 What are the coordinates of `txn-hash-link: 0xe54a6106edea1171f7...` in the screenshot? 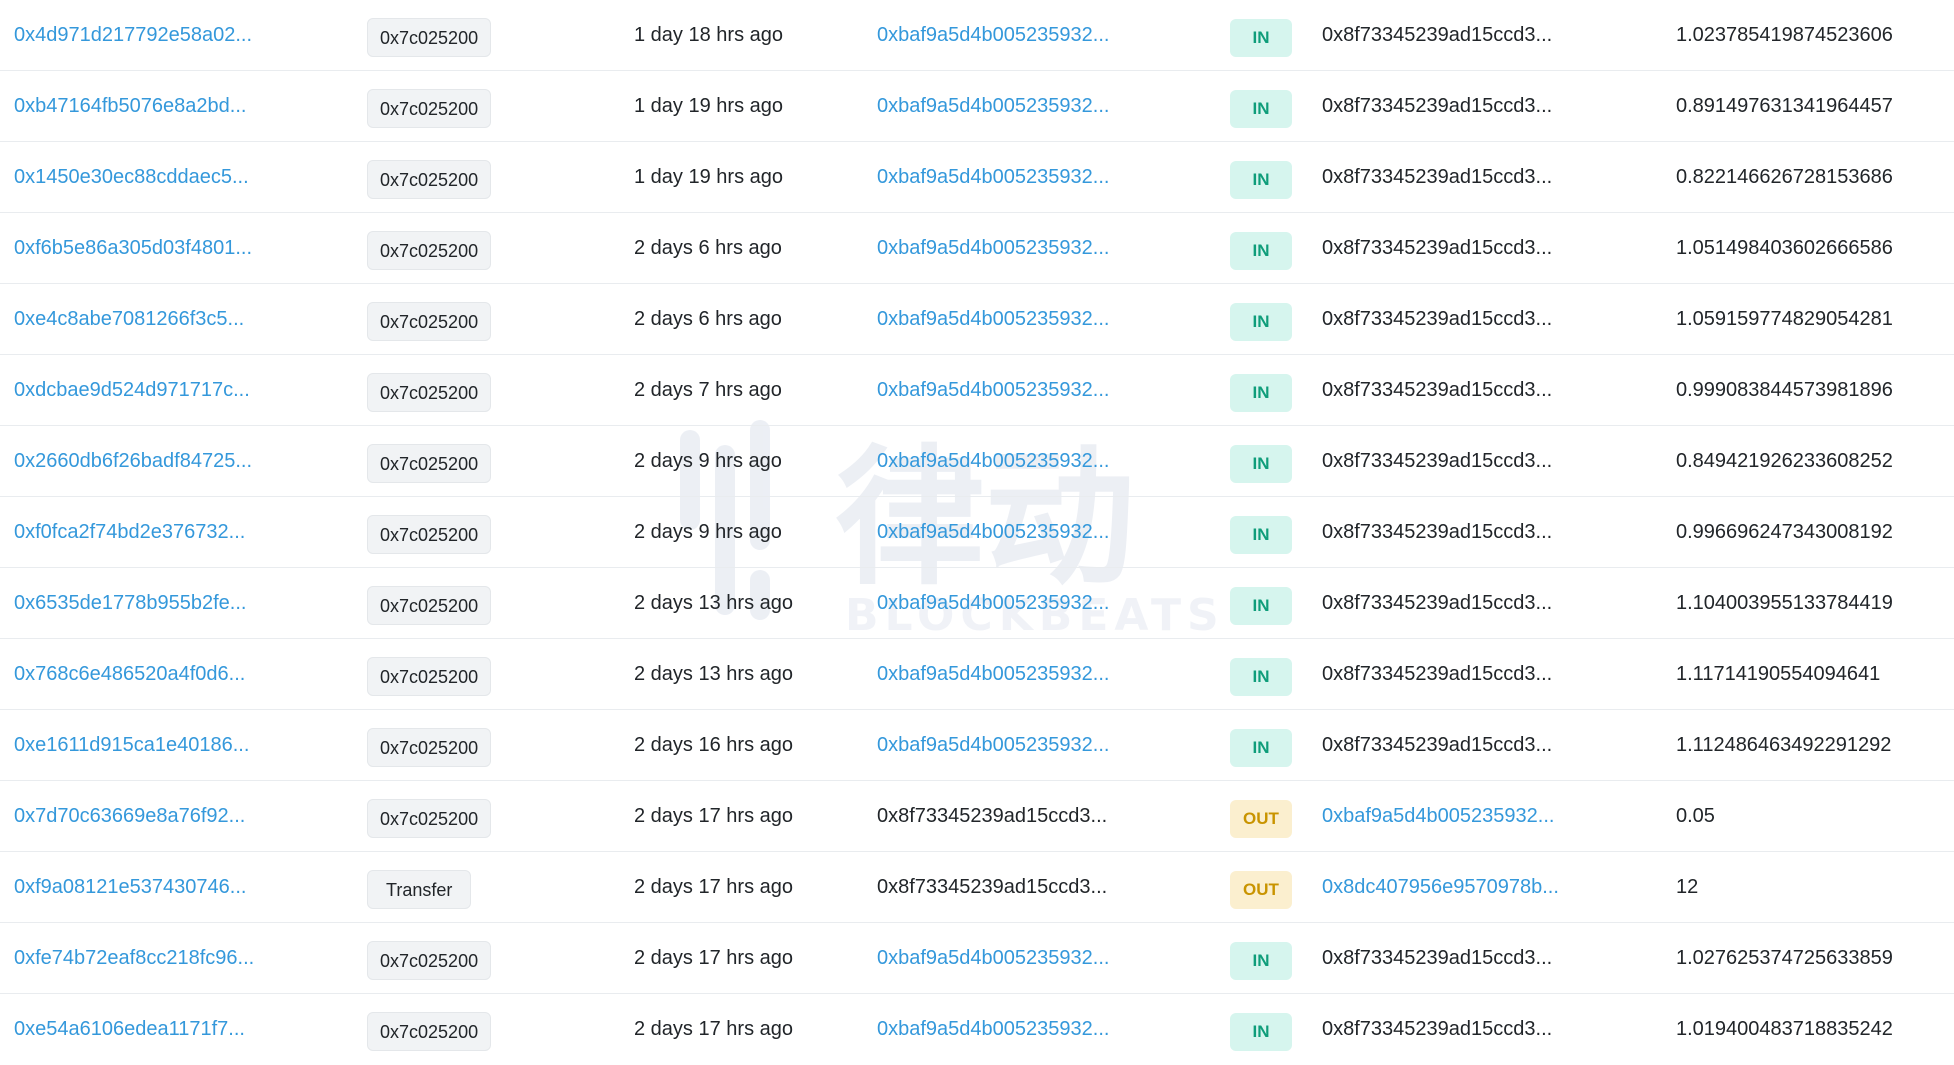 It's located at (145, 1029).